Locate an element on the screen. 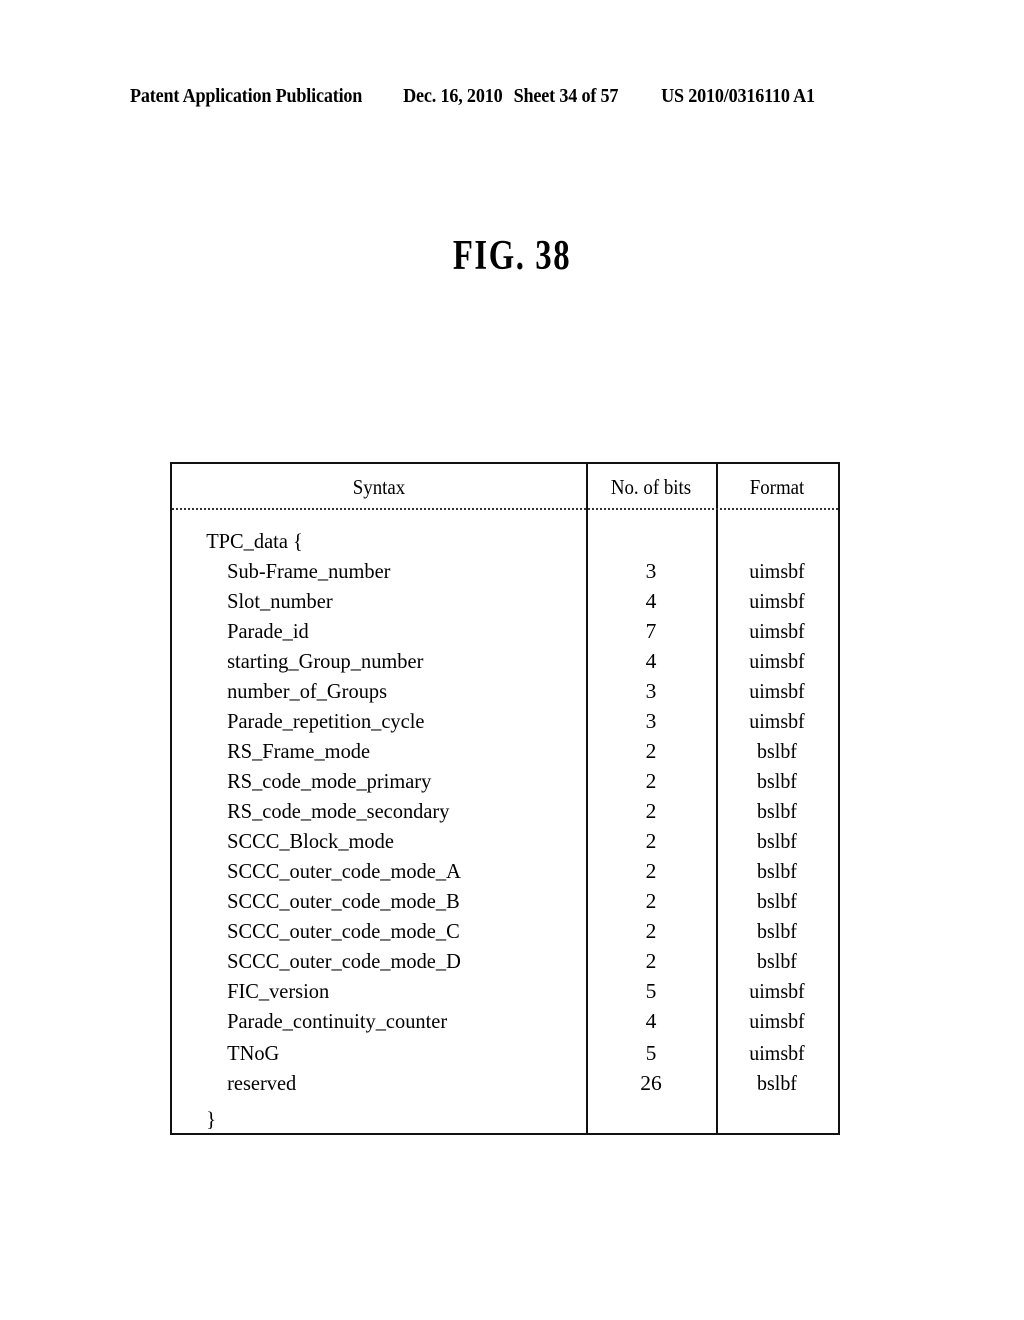 The image size is (1024, 1320). column-header-syntax: Syntax is located at coordinates (379, 487).